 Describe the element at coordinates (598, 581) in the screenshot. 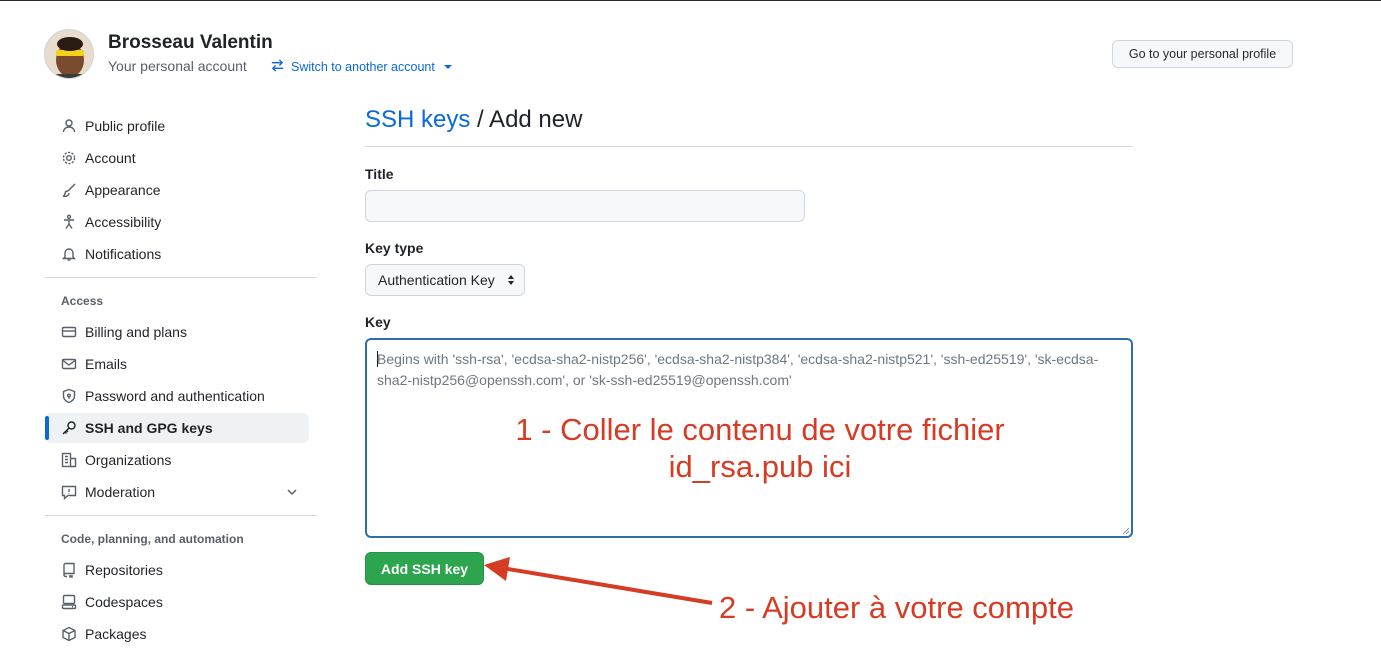

I see `annotation-arrow` at that location.